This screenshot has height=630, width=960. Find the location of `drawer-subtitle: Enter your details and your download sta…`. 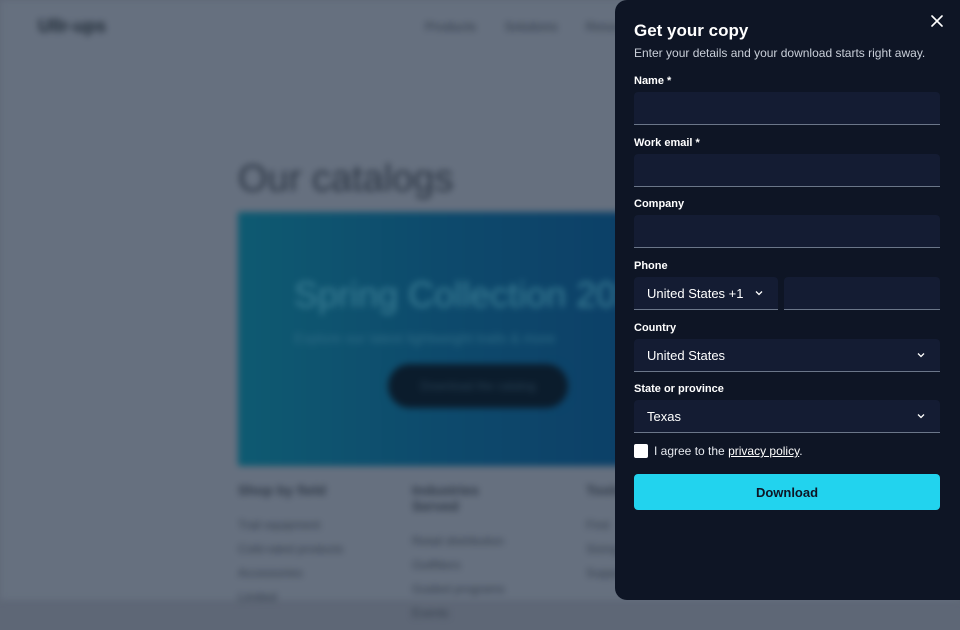

drawer-subtitle: Enter your details and your download sta… is located at coordinates (780, 53).